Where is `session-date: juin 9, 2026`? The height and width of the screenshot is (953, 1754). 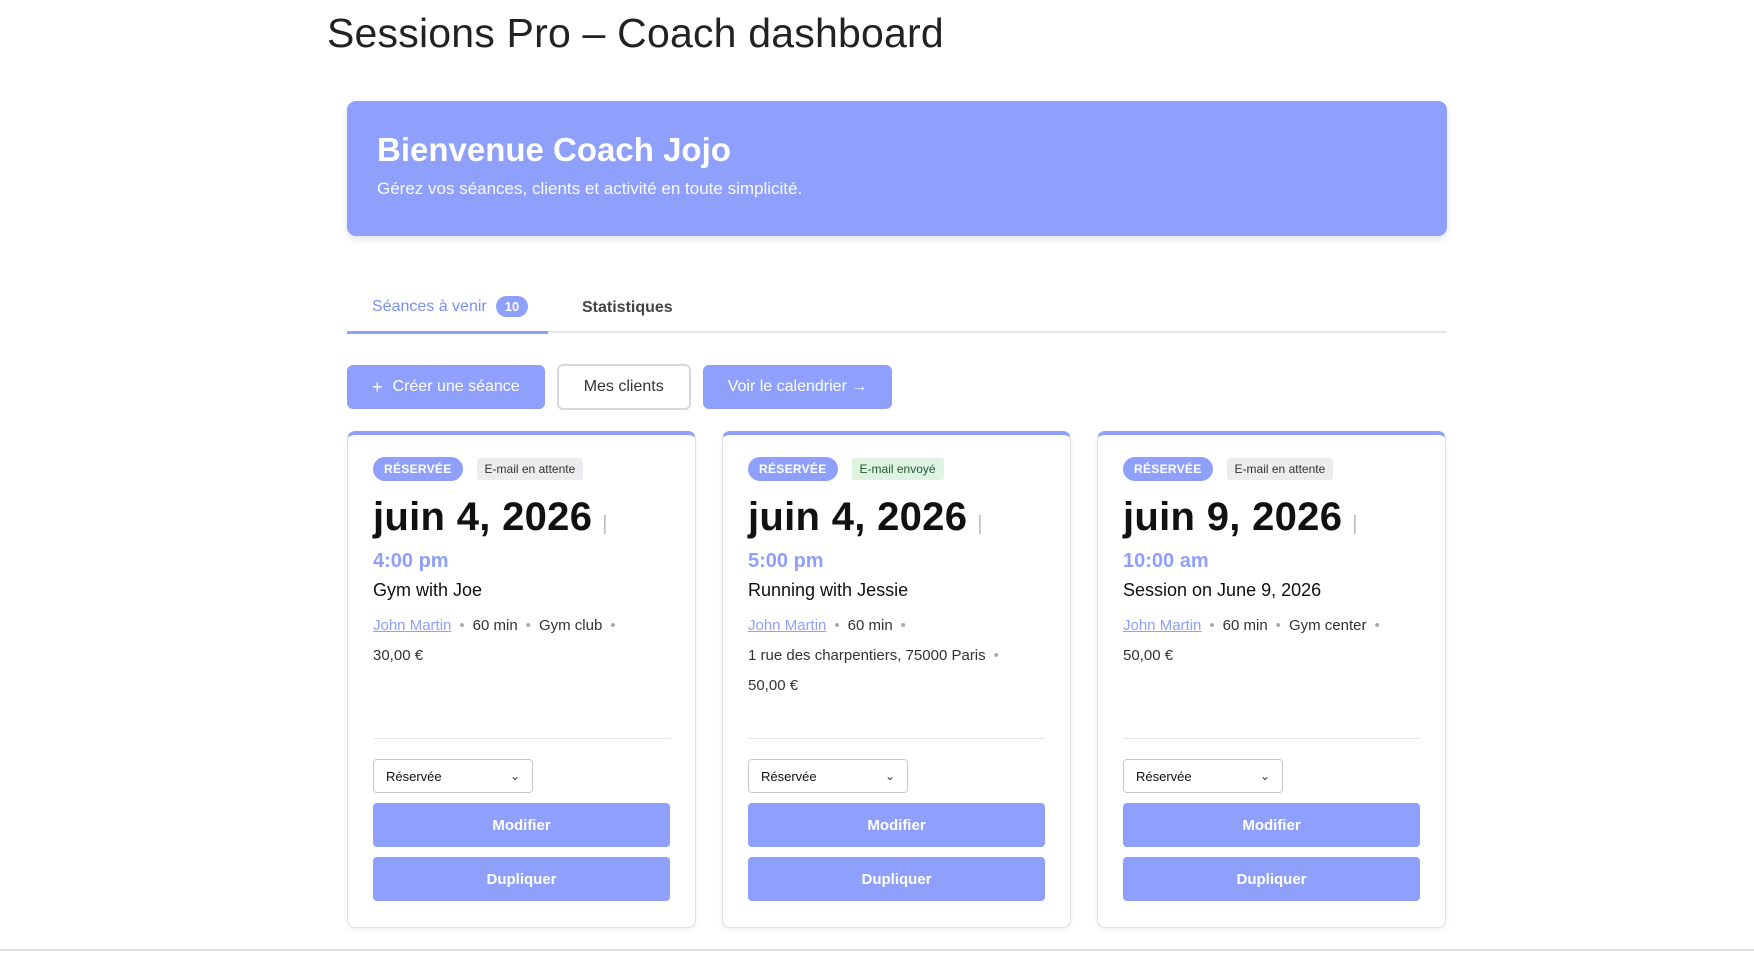
session-date: juin 9, 2026 is located at coordinates (1233, 517).